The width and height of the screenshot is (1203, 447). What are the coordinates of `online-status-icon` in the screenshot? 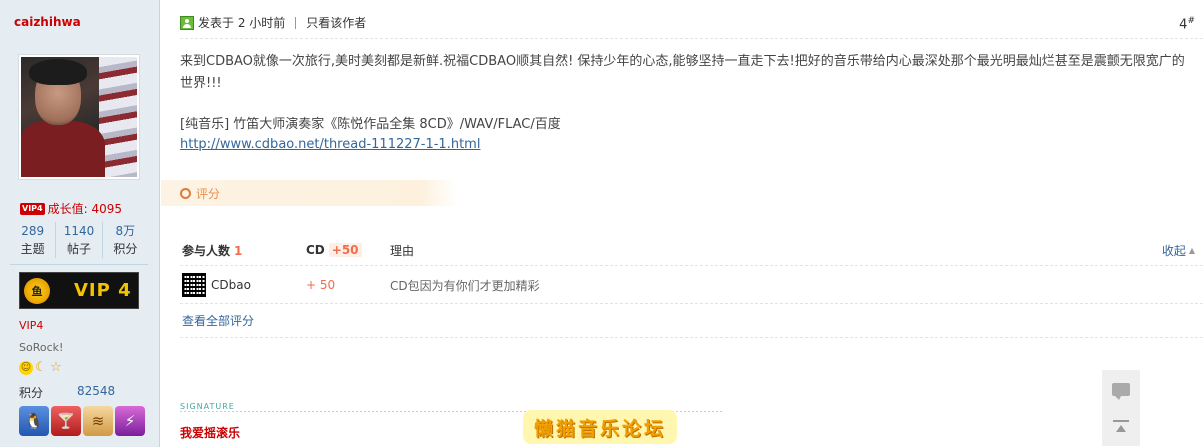 It's located at (187, 22).